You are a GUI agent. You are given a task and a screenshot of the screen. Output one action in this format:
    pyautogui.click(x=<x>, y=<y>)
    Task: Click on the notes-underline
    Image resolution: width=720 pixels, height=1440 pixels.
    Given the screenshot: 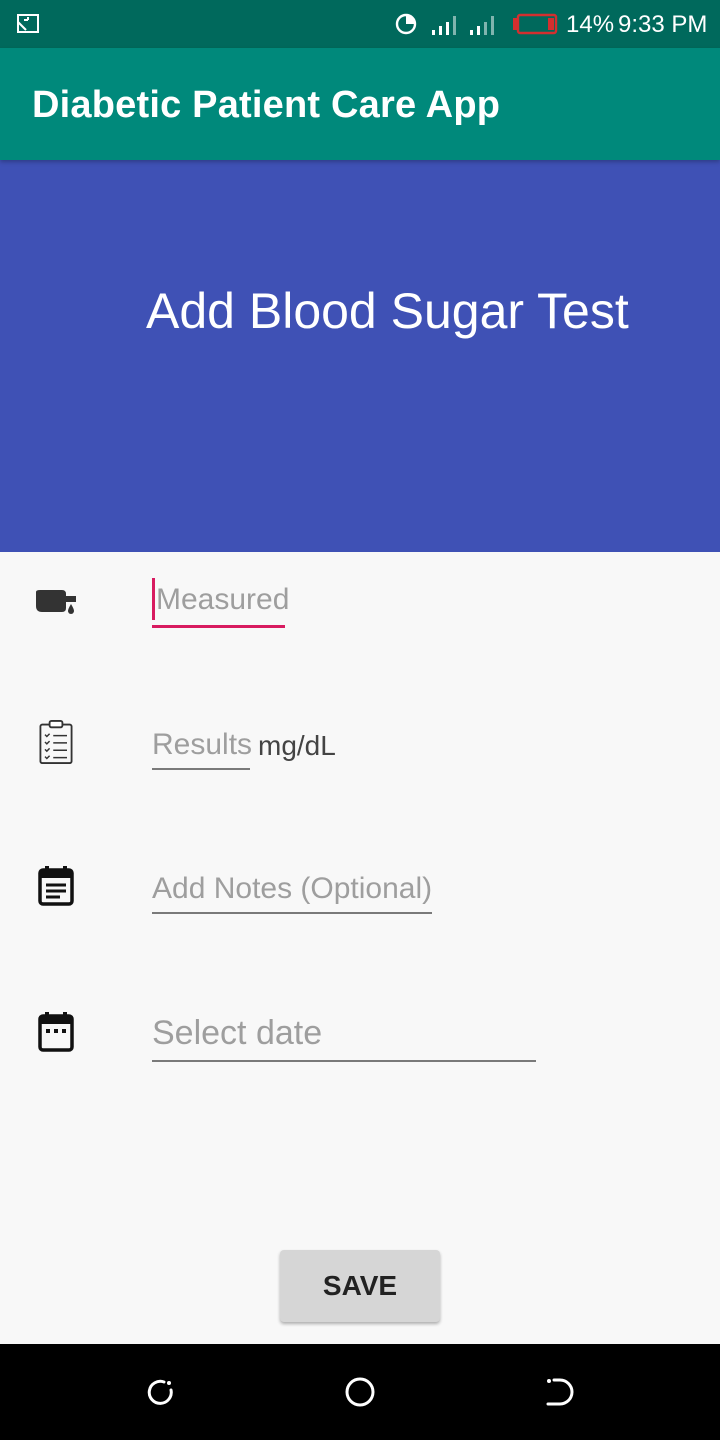 What is the action you would take?
    pyautogui.click(x=292, y=913)
    